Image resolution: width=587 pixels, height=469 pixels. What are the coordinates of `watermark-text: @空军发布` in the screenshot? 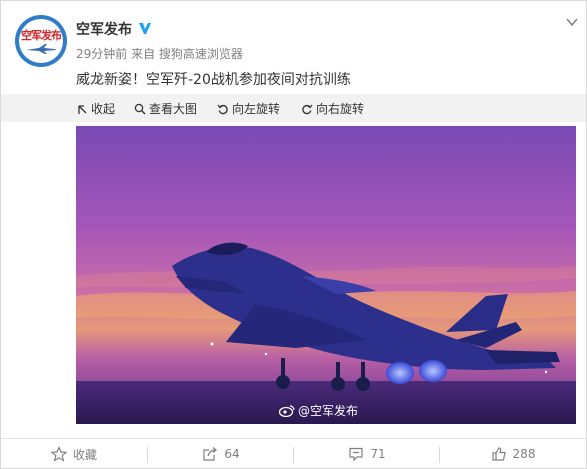 It's located at (328, 411).